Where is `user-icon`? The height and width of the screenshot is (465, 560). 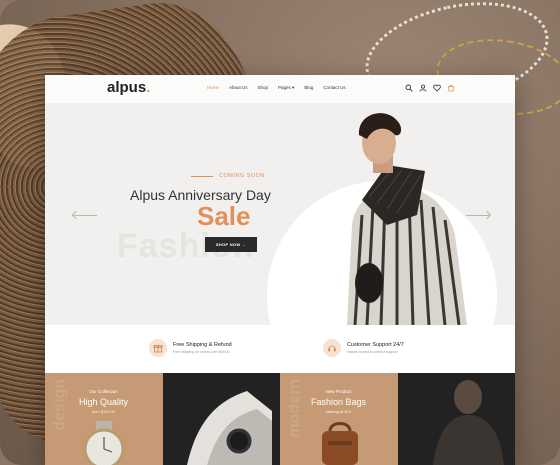 user-icon is located at coordinates (423, 88).